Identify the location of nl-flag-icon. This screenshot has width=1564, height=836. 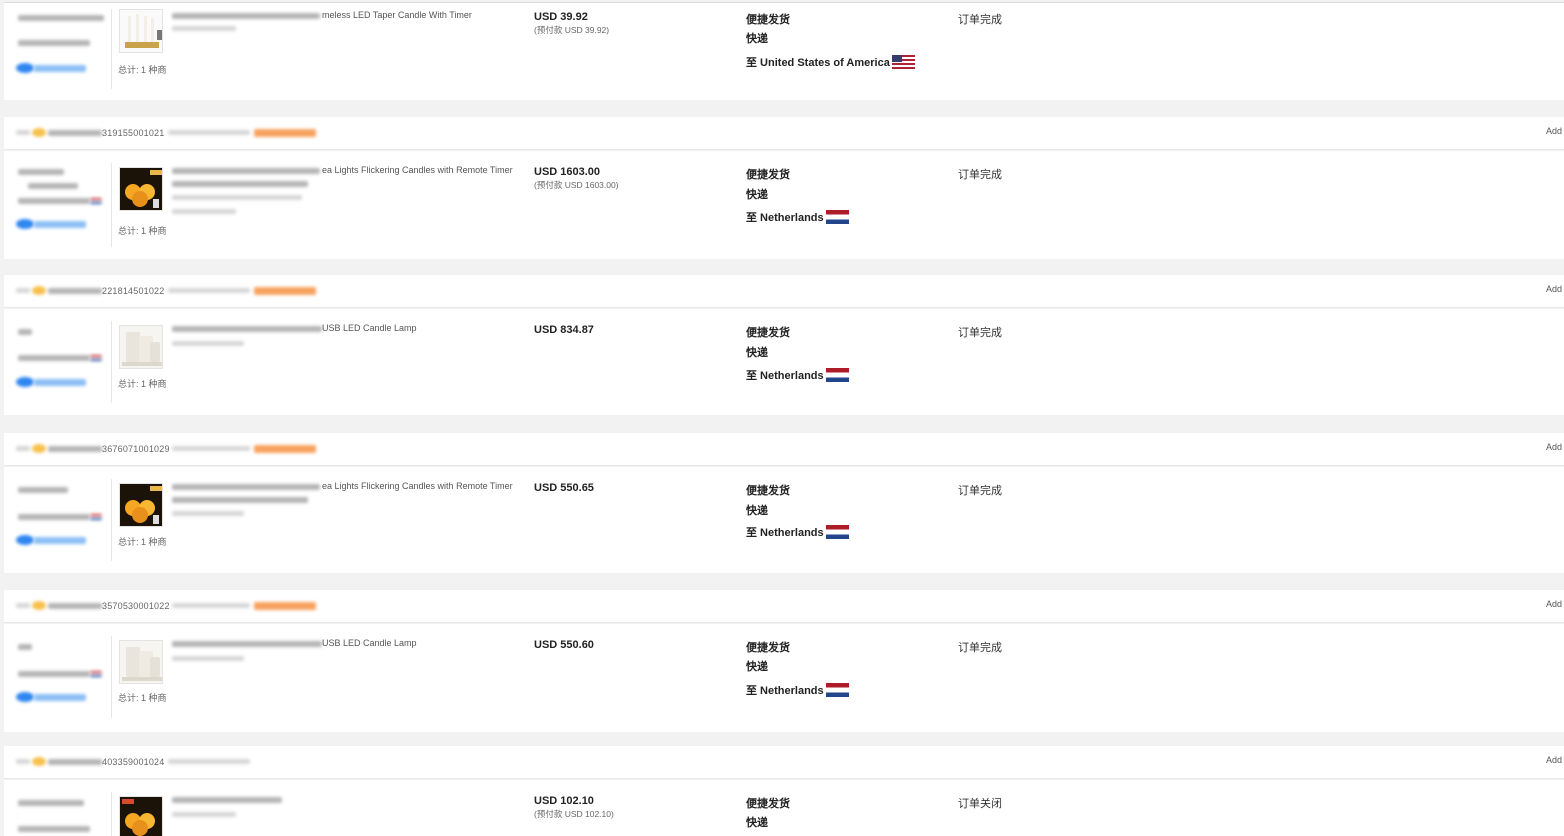
(837, 690).